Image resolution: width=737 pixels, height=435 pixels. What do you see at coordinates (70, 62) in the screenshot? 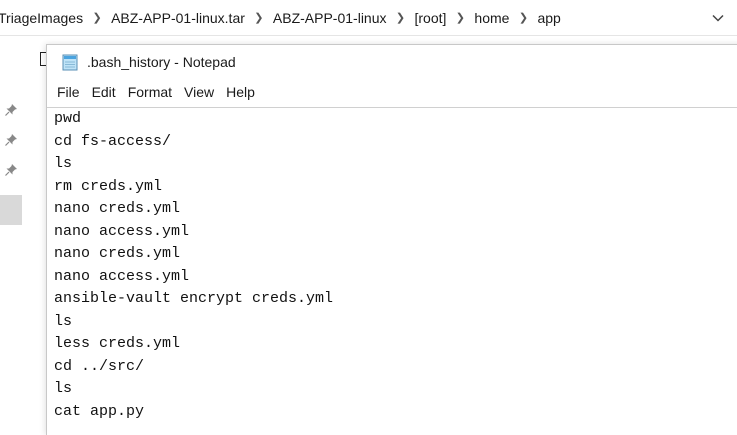
I see `notepad-icon` at bounding box center [70, 62].